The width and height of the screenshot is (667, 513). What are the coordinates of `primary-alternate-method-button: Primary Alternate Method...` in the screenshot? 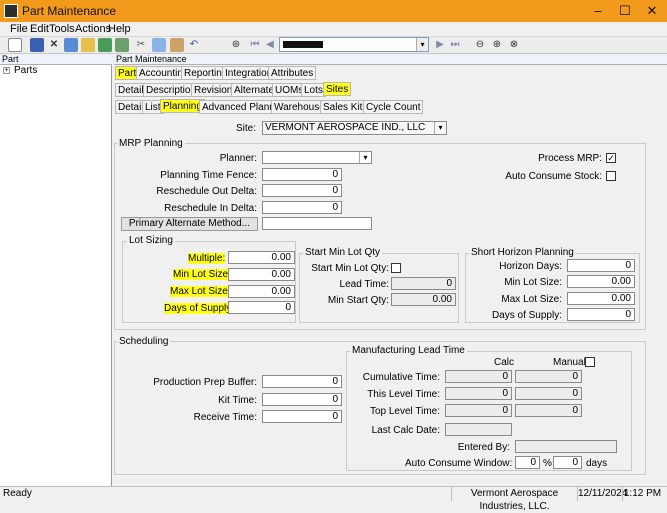 It's located at (189, 224).